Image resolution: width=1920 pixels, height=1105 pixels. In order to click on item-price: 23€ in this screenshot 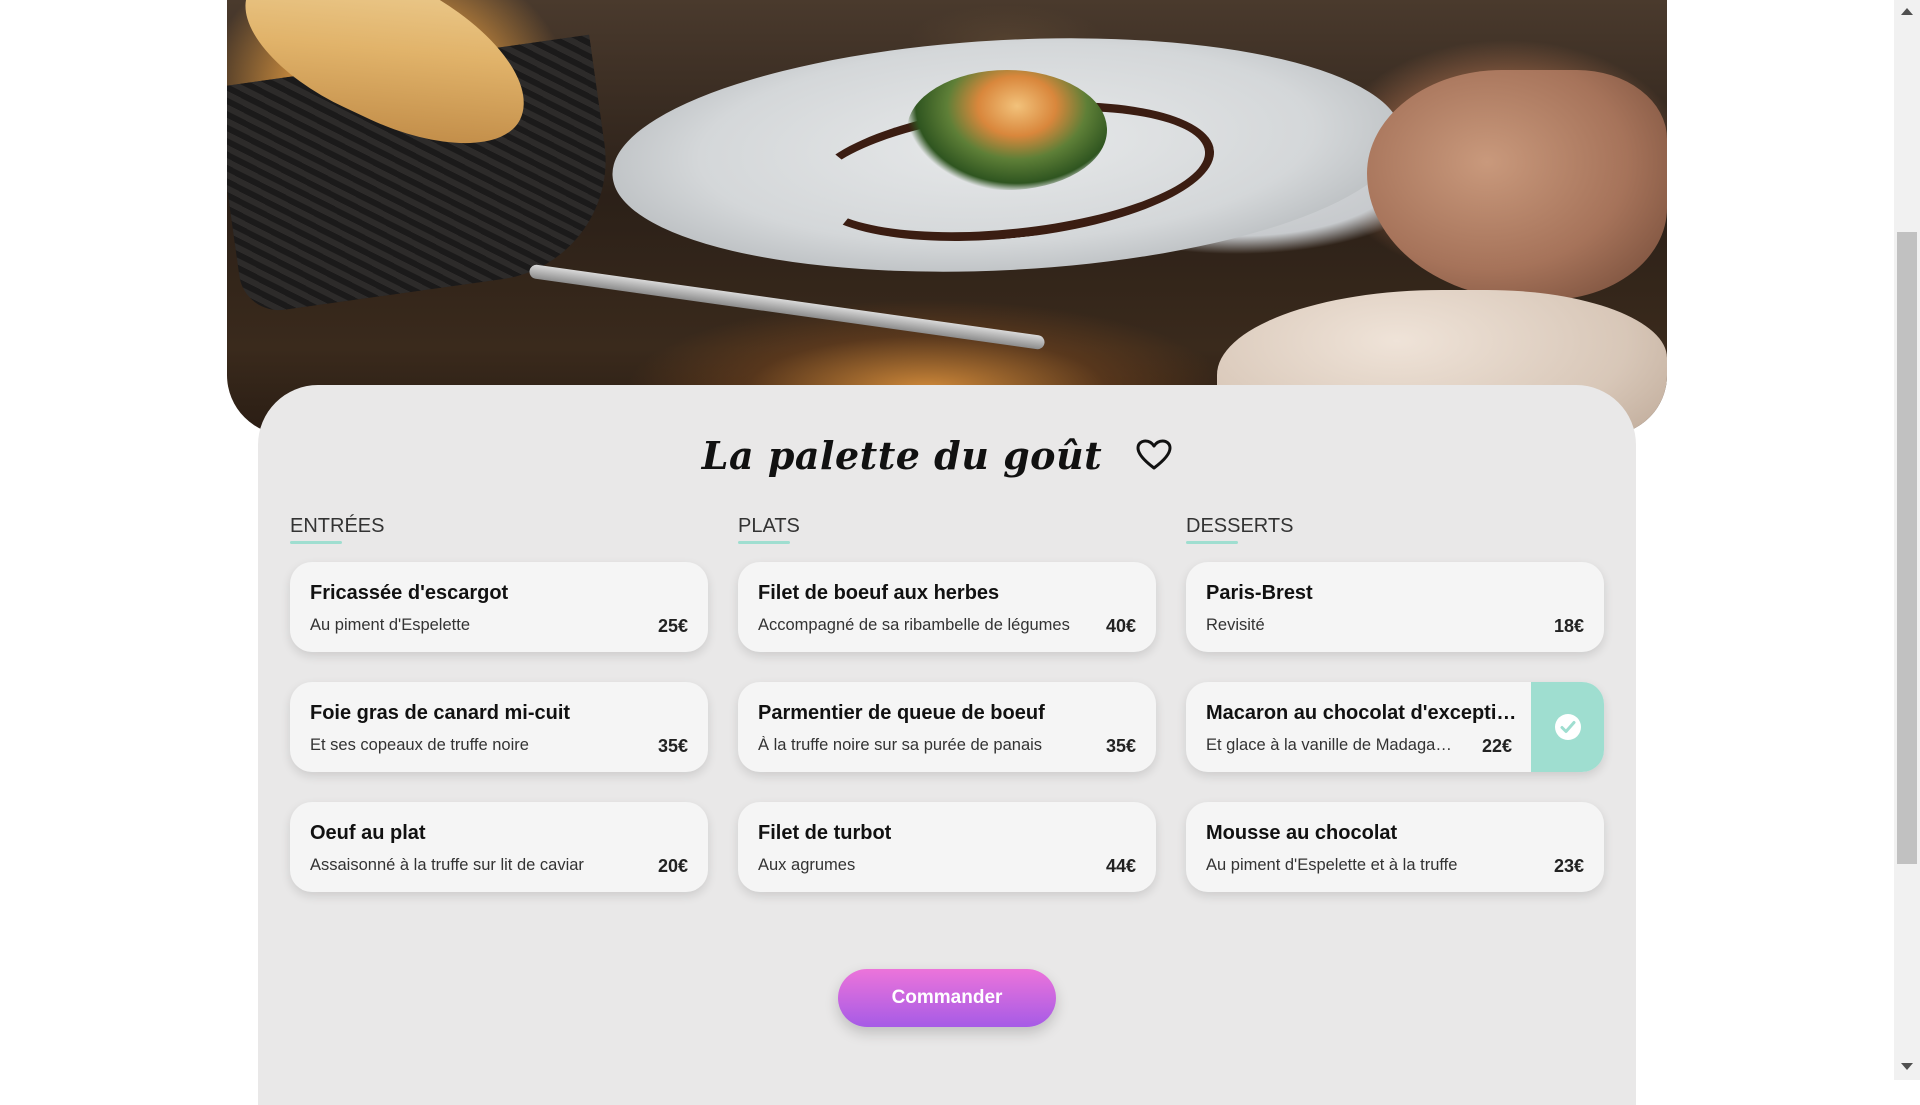, I will do `click(1568, 866)`.